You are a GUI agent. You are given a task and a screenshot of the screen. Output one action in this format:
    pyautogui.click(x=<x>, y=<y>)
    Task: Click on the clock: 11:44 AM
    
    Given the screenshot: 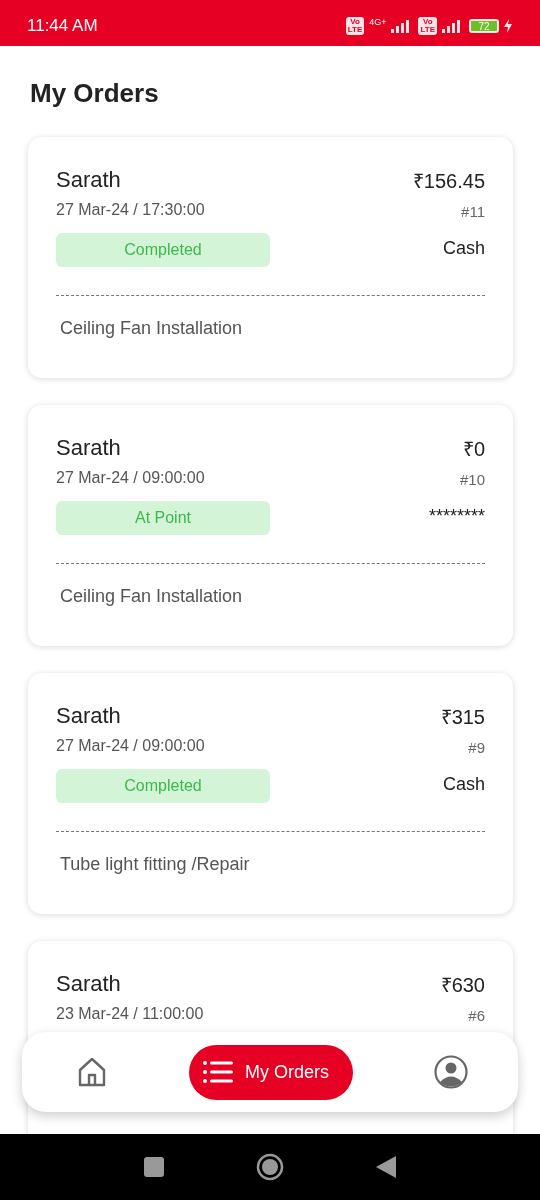 What is the action you would take?
    pyautogui.click(x=62, y=26)
    